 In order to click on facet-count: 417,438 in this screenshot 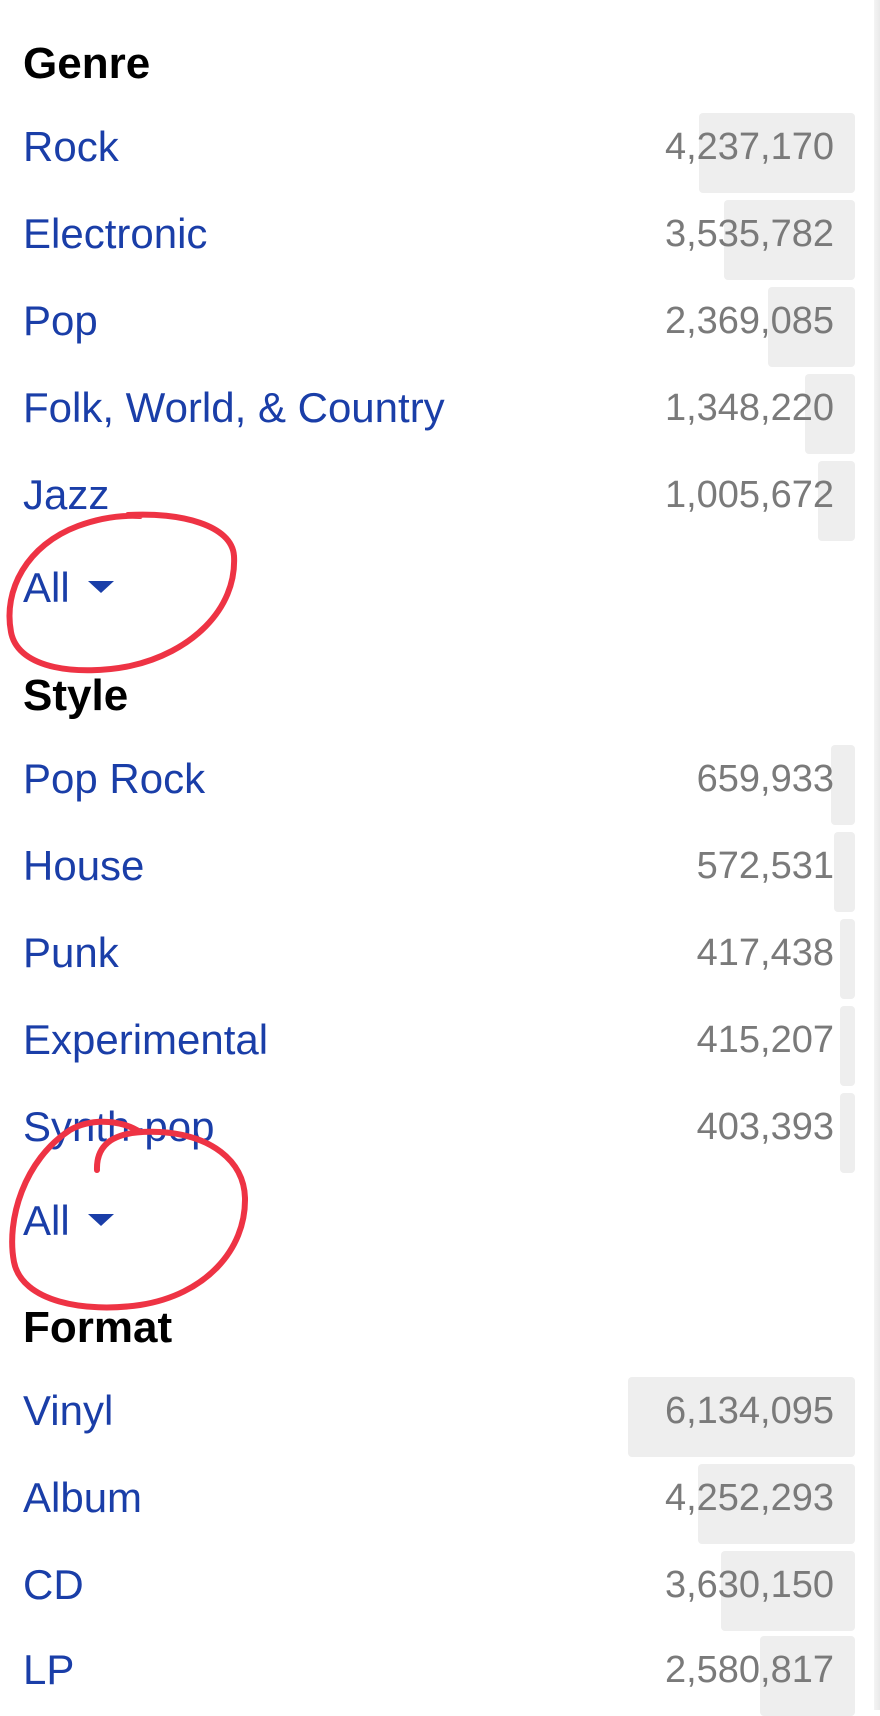, I will do `click(765, 953)`.